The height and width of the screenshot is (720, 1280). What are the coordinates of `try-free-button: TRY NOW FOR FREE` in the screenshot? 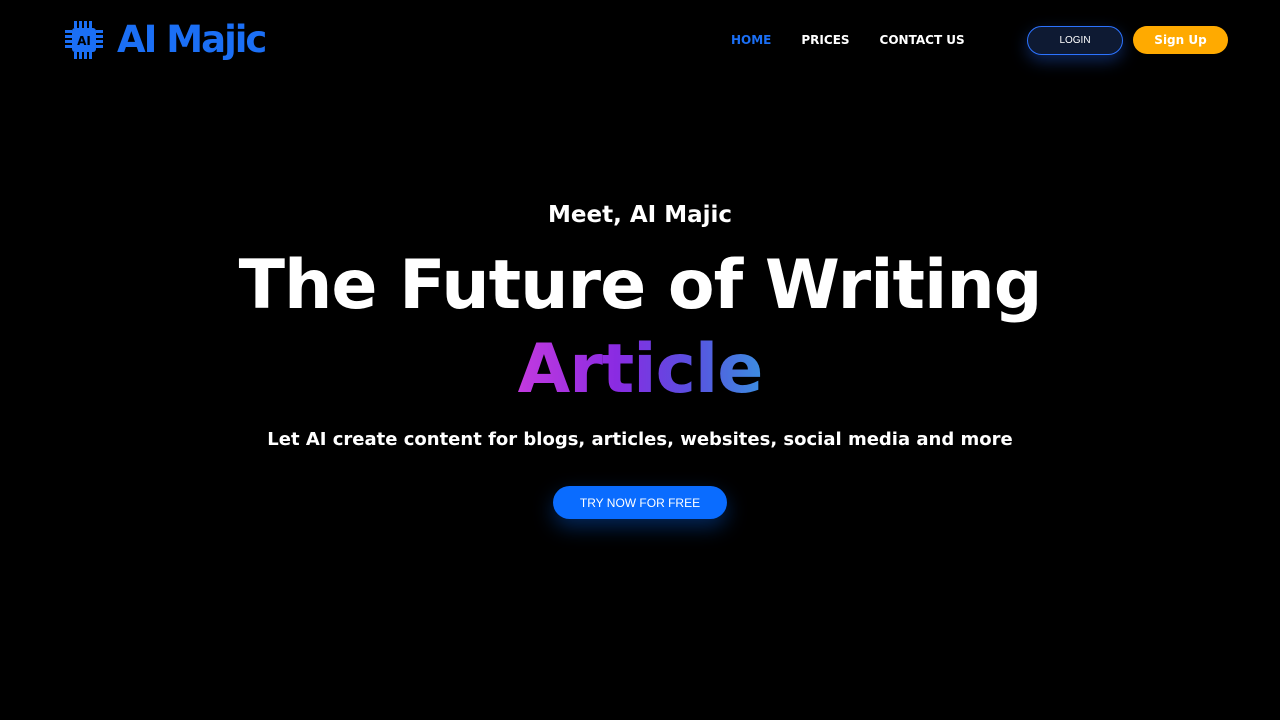 It's located at (640, 502).